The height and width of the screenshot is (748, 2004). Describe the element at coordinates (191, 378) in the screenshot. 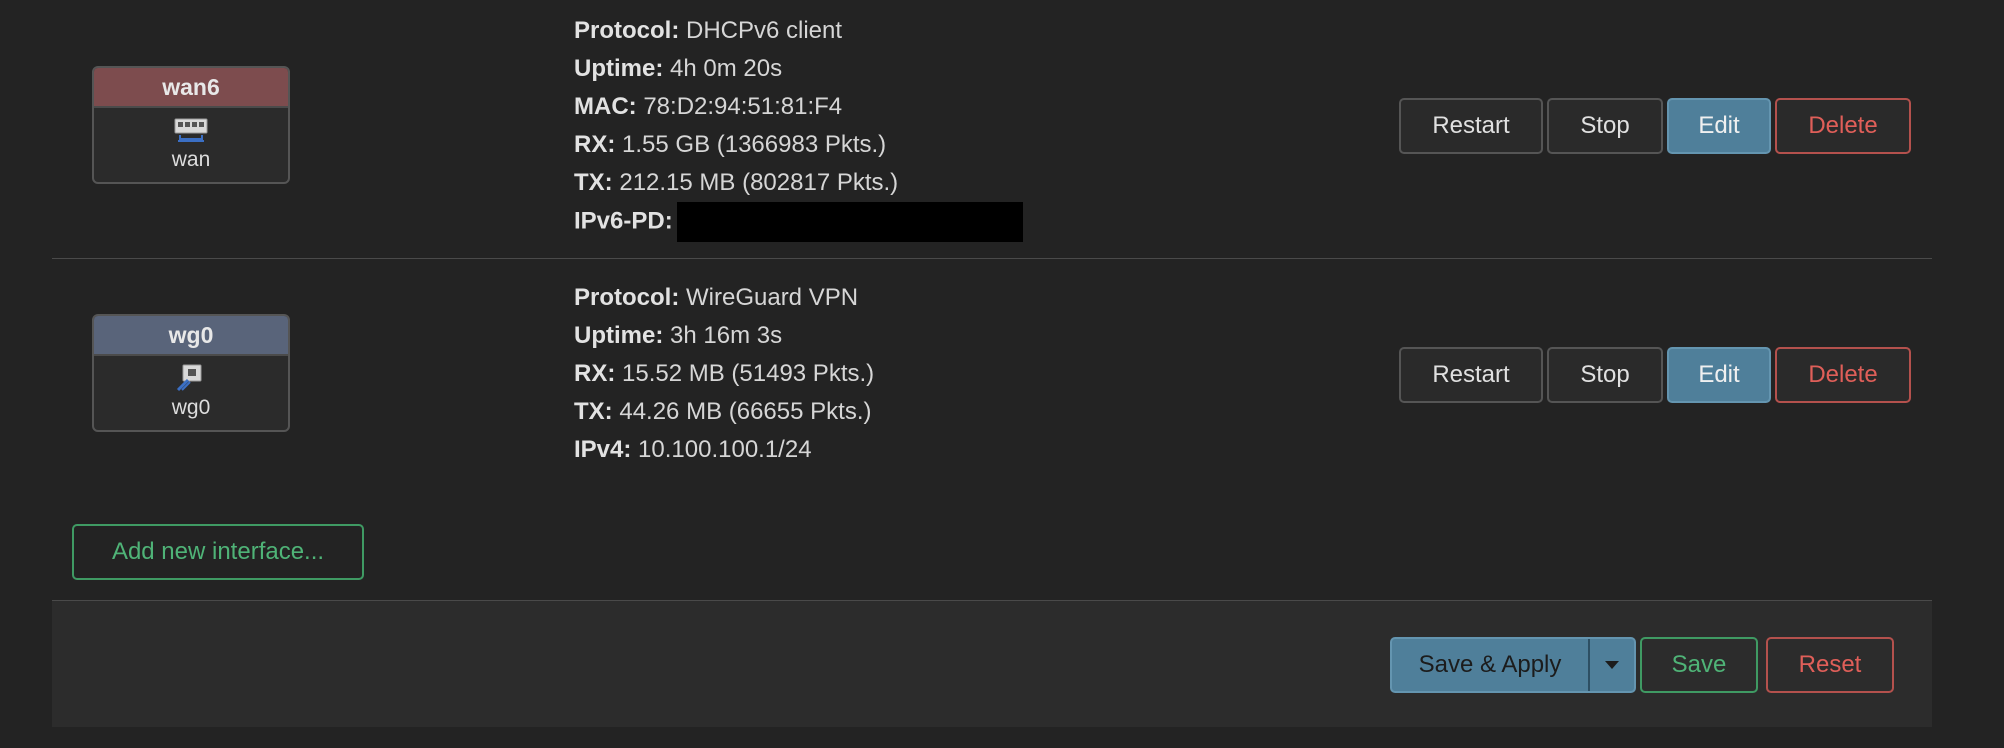

I see `tunnel-interface-icon` at that location.